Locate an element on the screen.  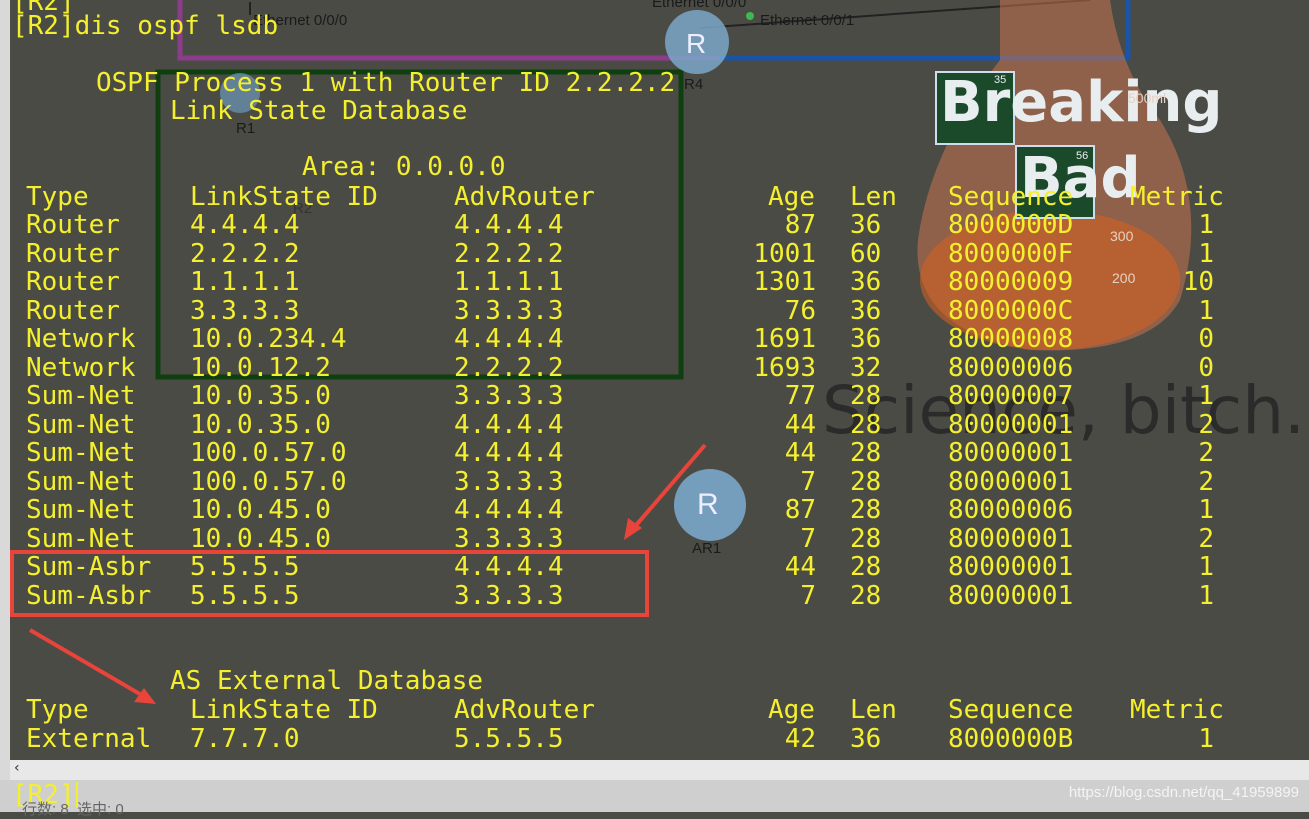
header-sequence: Sequence is located at coordinates (1011, 197).